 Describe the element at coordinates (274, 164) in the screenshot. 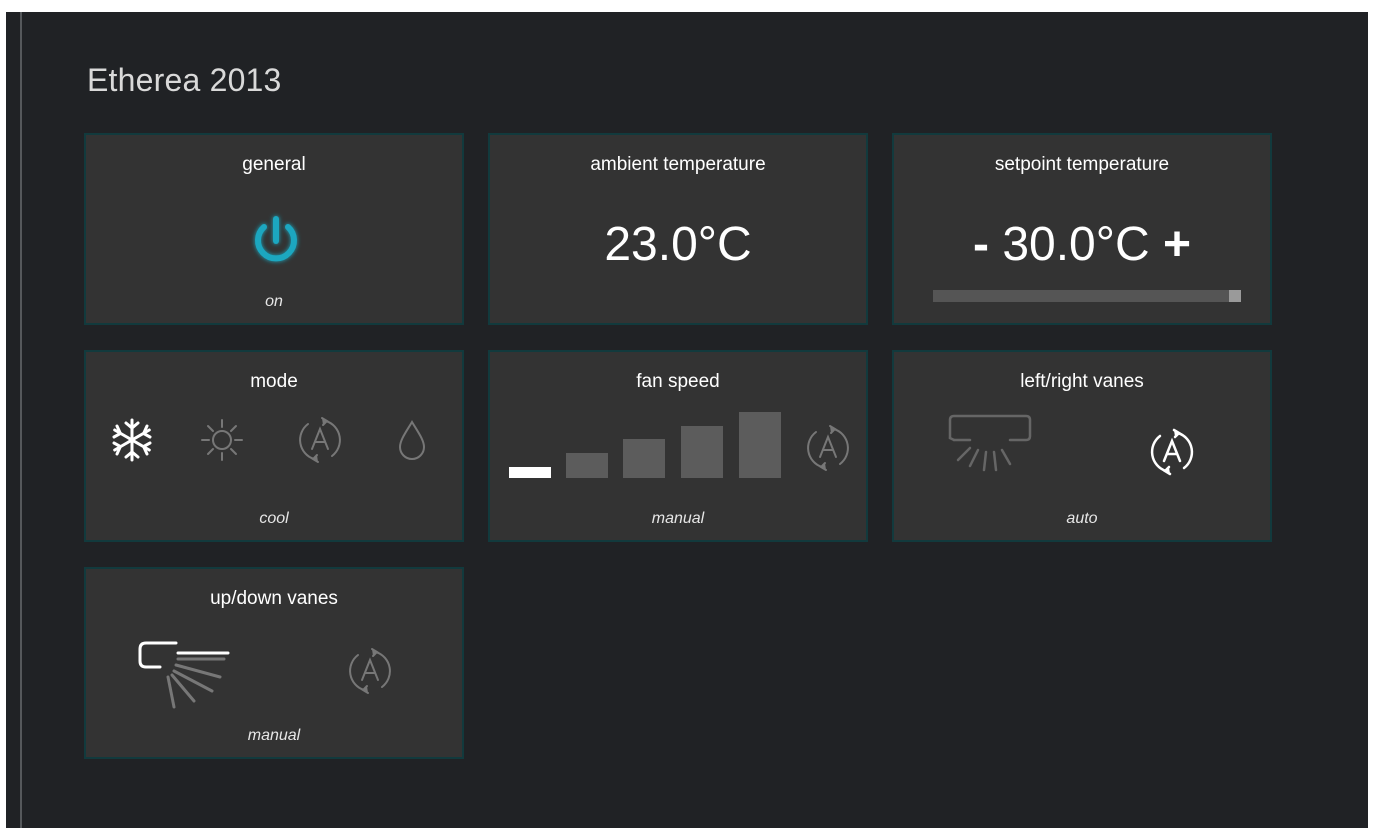

I see `tile-general-title: general` at that location.